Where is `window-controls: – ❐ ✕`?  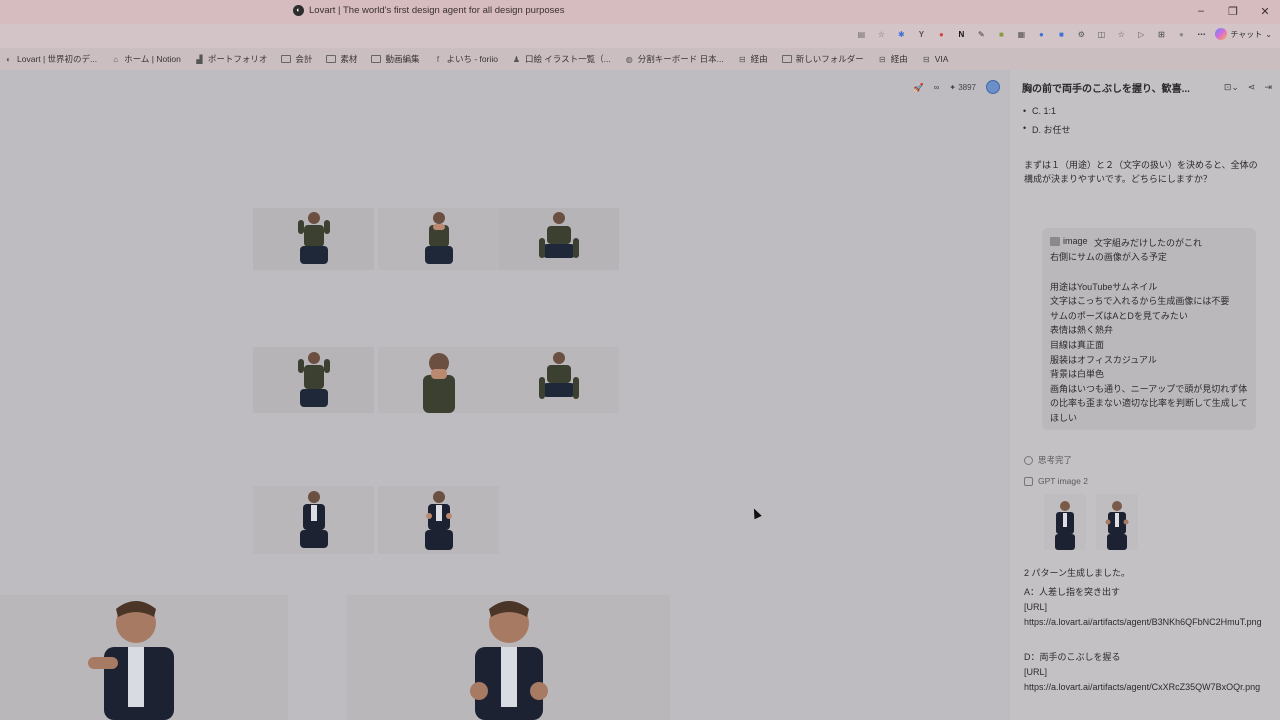
window-controls: – ❐ ✕ is located at coordinates (1233, 11).